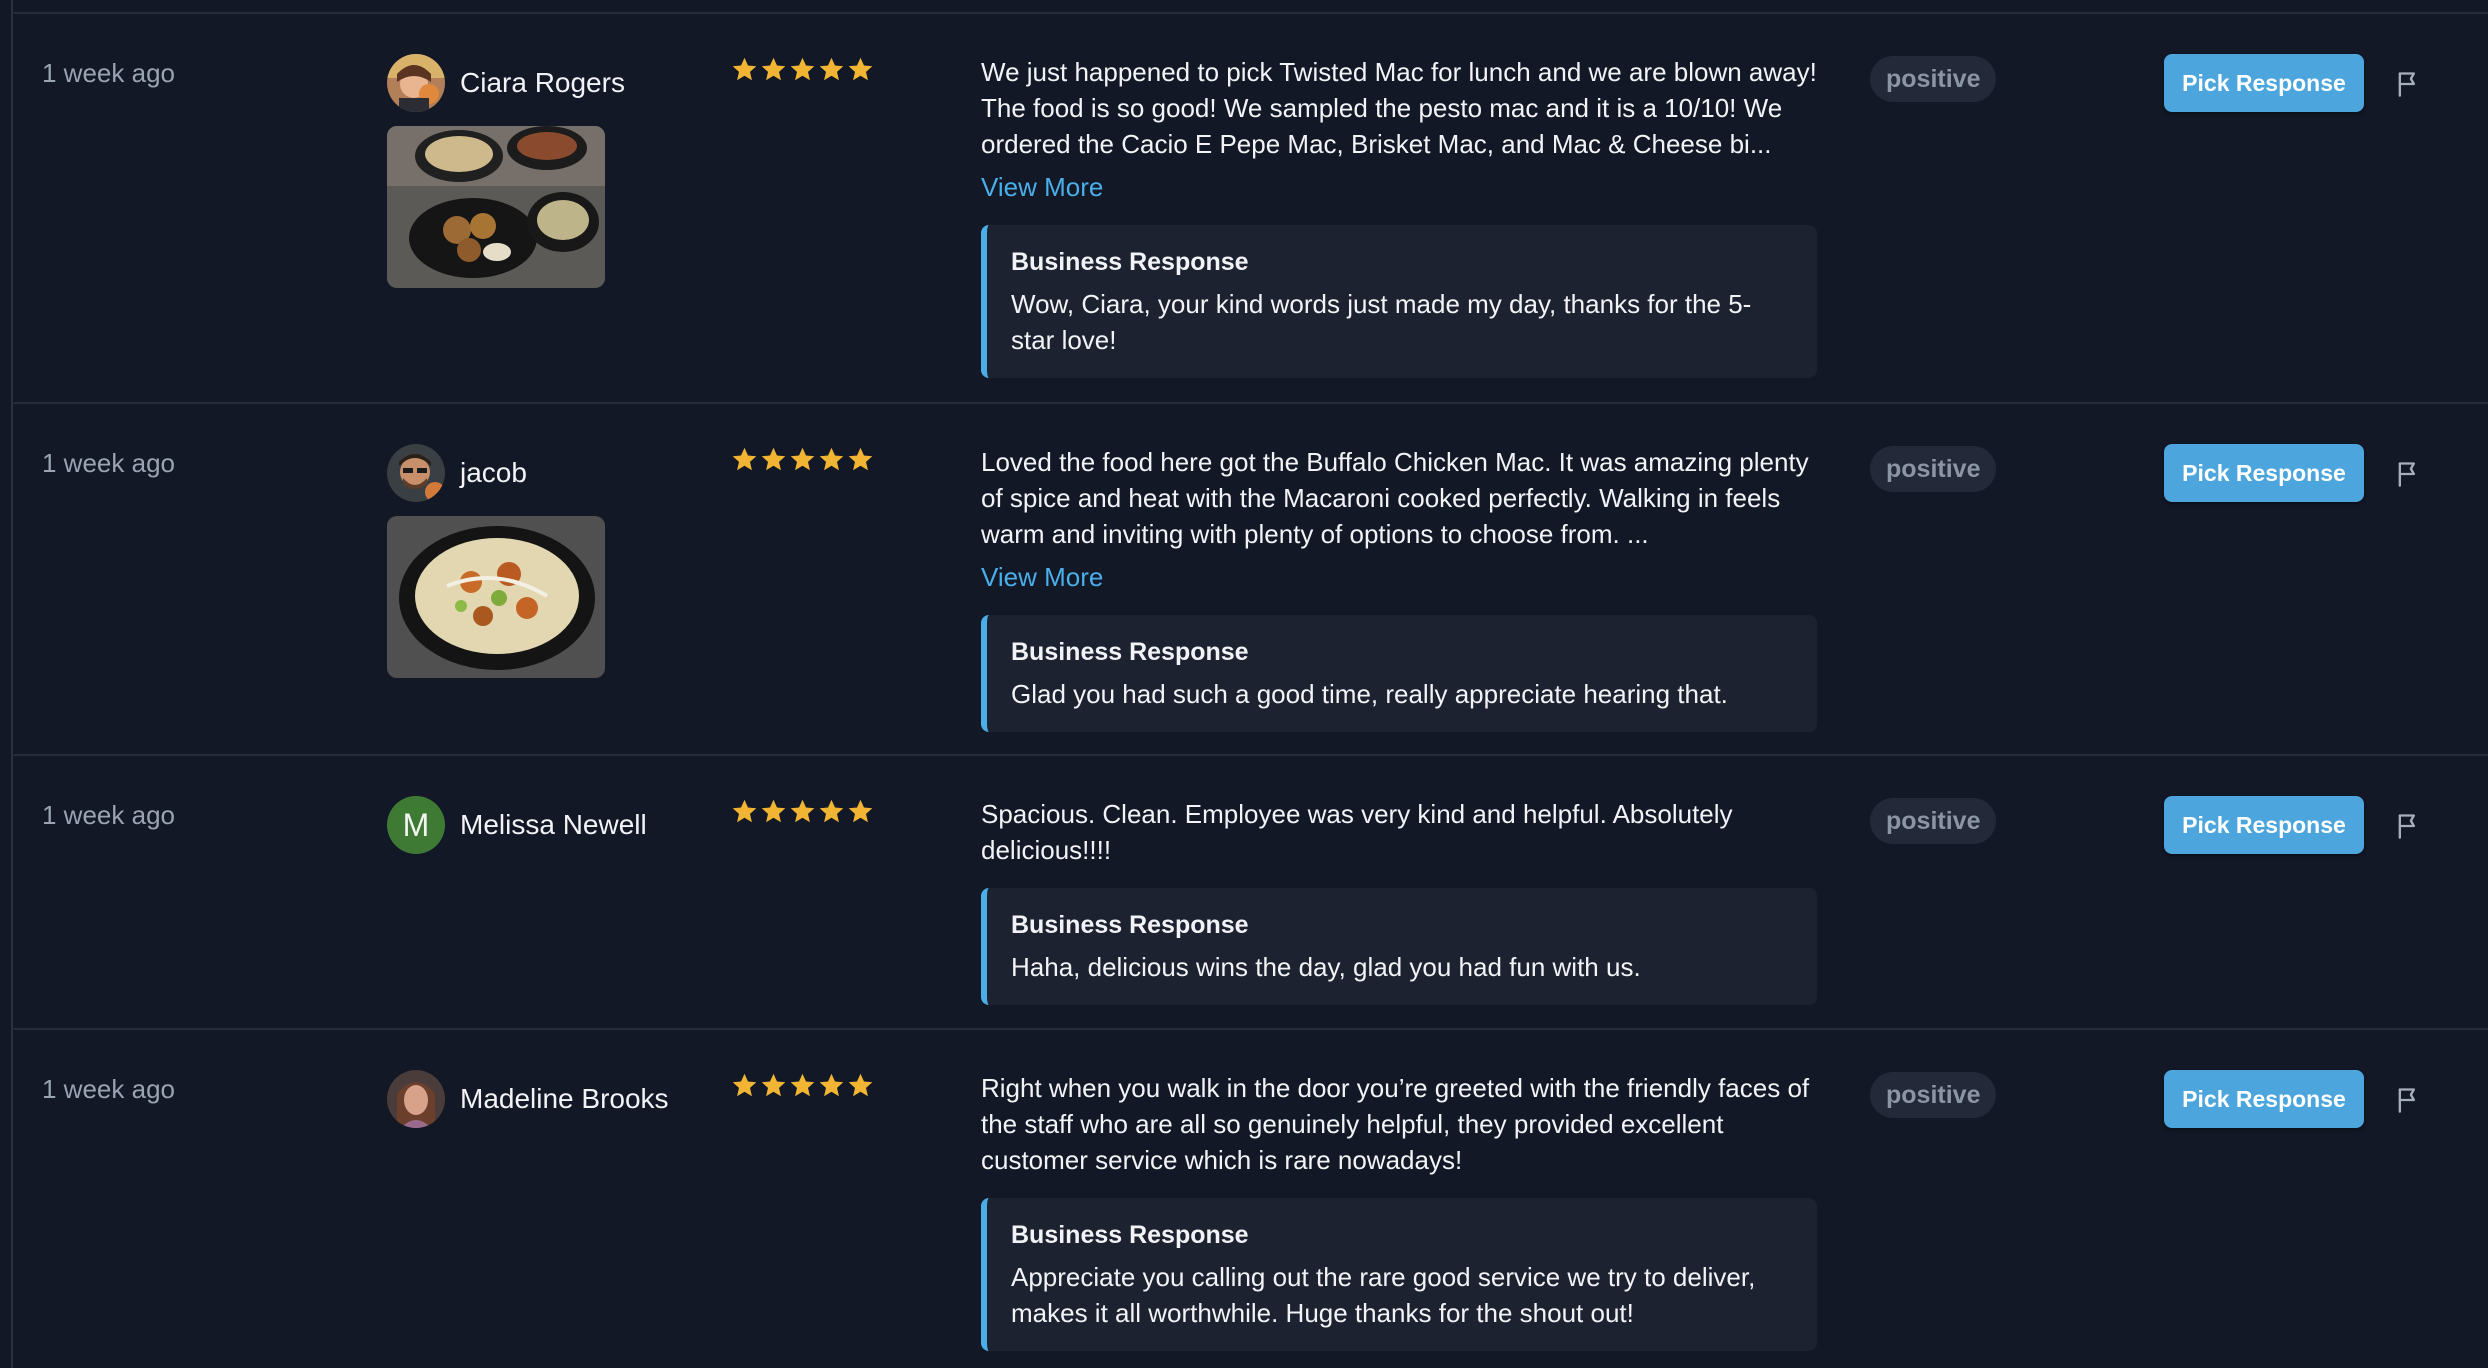 Image resolution: width=2488 pixels, height=1368 pixels. Describe the element at coordinates (457, 473) in the screenshot. I see `reviewer: jacob` at that location.